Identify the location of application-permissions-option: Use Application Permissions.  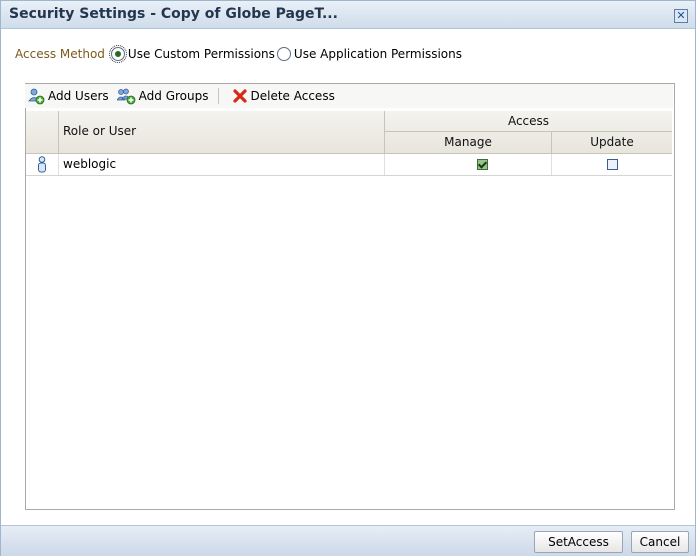
(369, 54).